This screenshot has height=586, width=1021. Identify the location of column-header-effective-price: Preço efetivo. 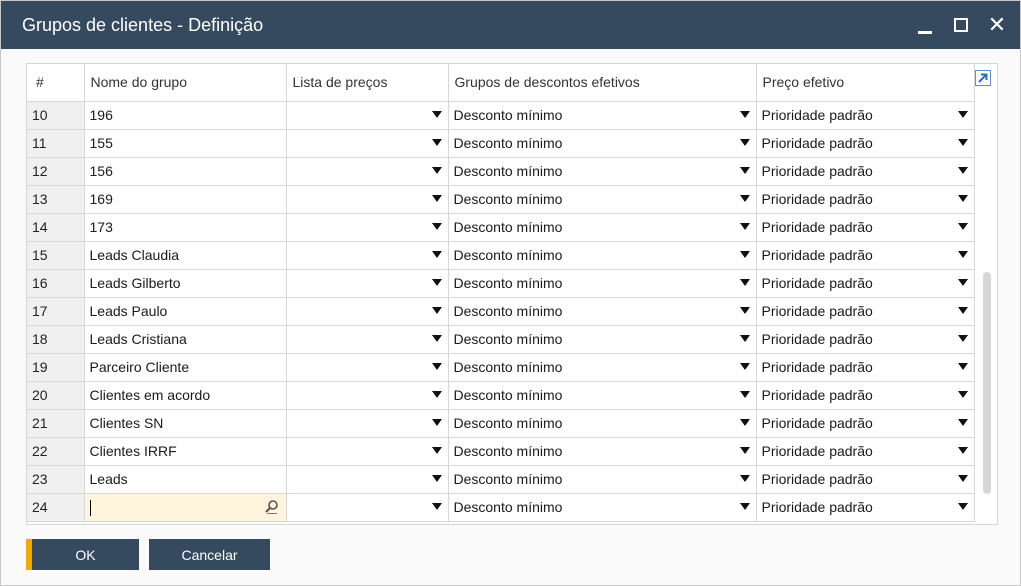
(865, 83).